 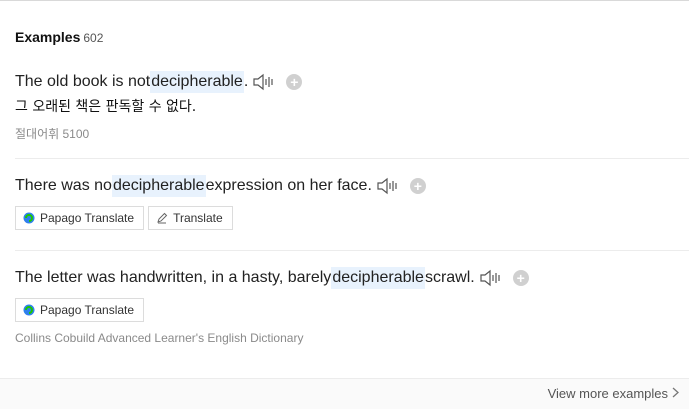 What do you see at coordinates (63, 185) in the screenshot?
I see `sentence-text: There was no` at bounding box center [63, 185].